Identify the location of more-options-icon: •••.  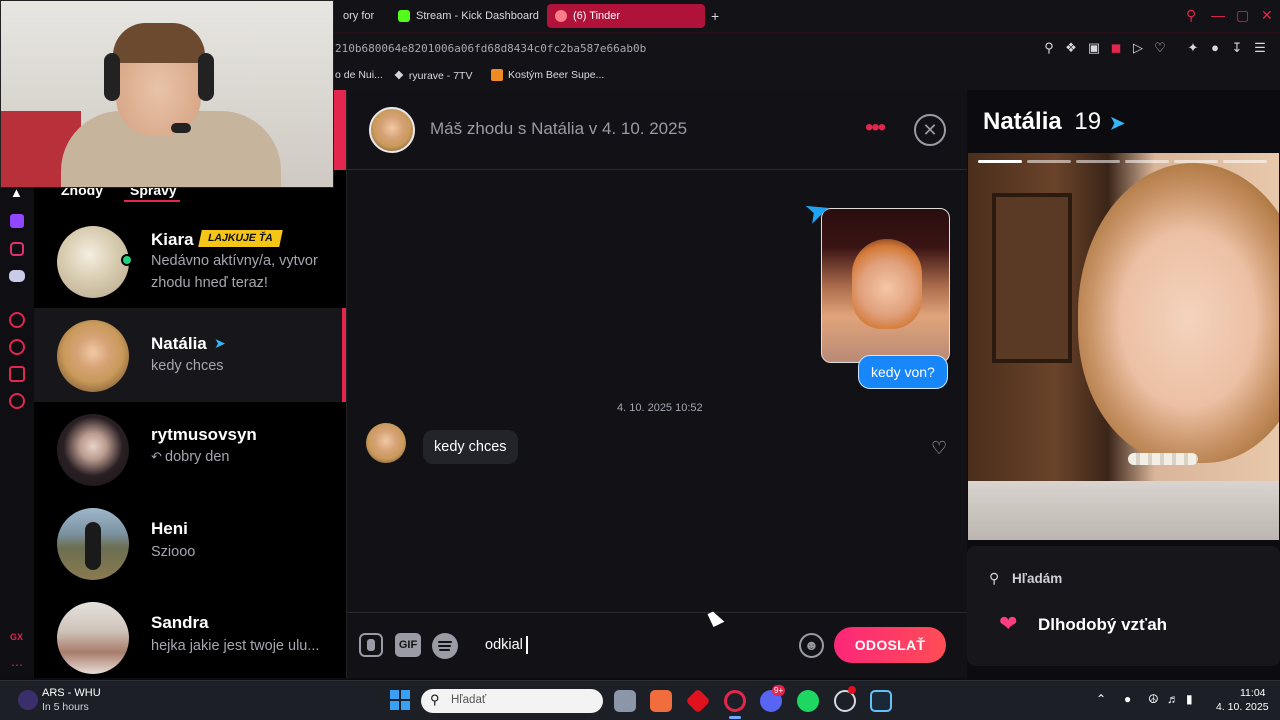
(875, 128).